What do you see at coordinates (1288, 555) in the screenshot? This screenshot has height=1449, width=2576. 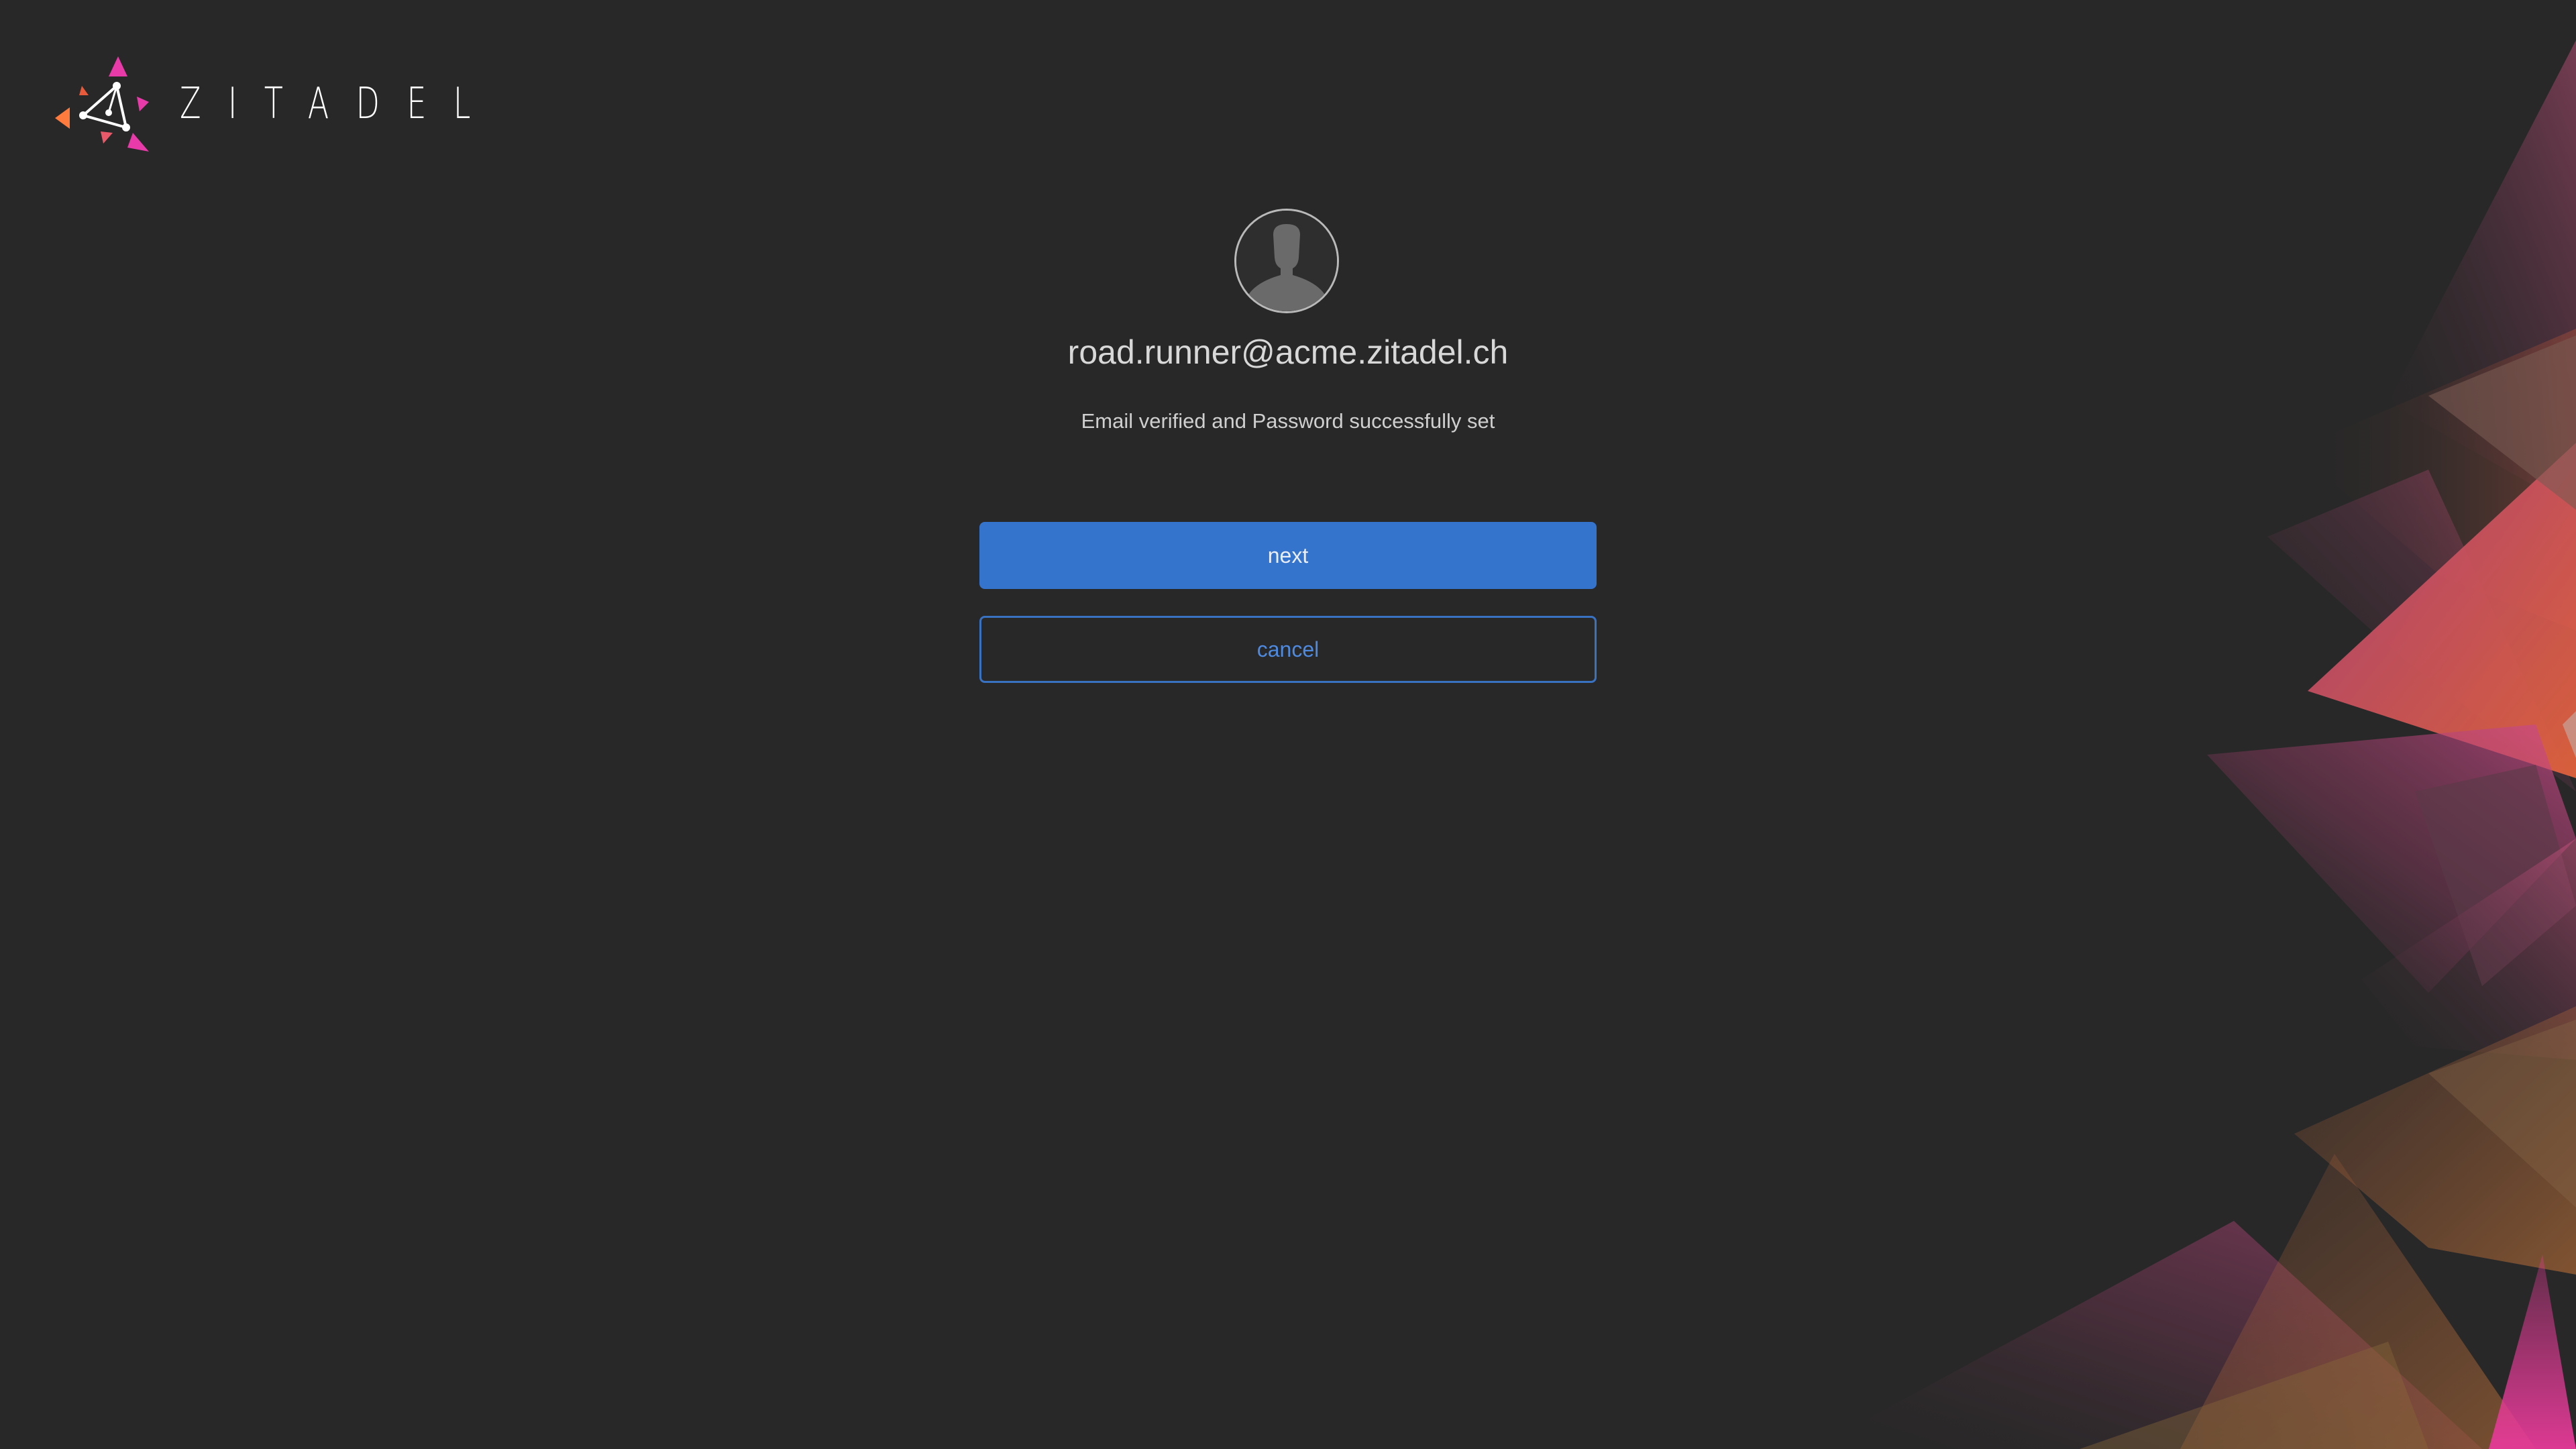 I see `next-button: next` at bounding box center [1288, 555].